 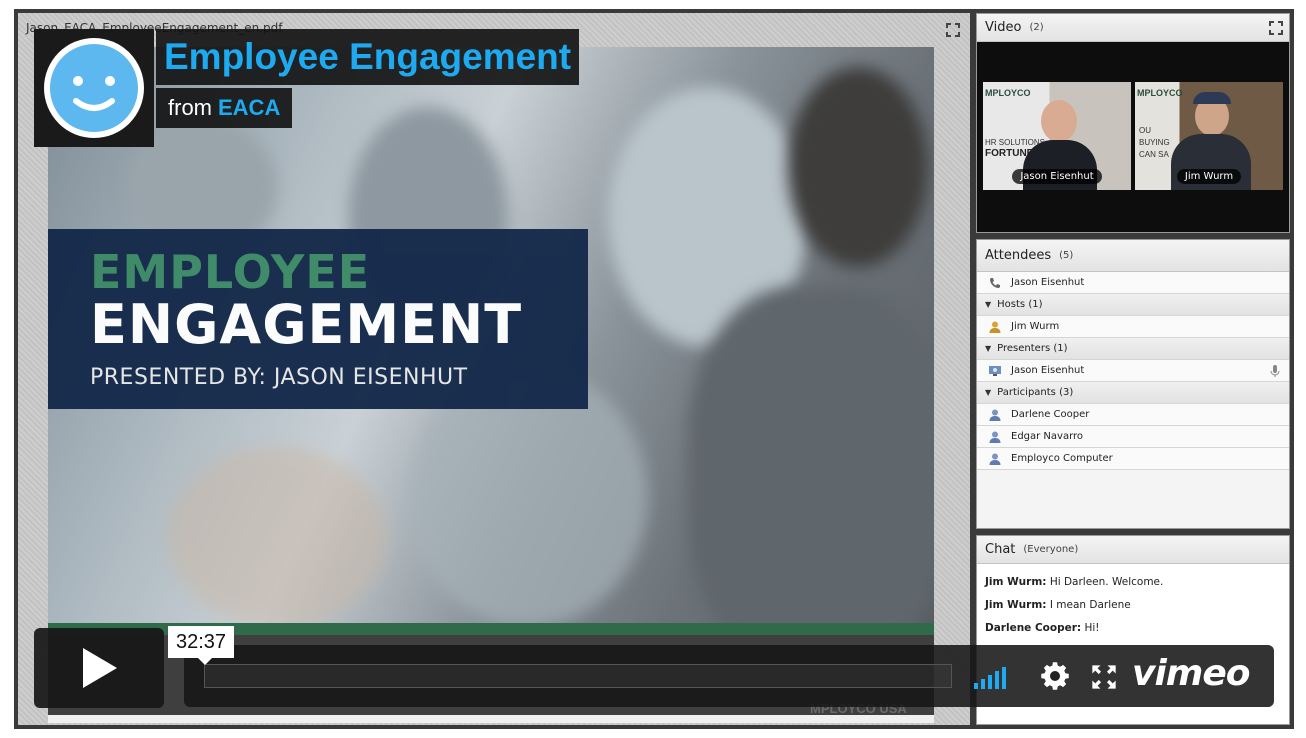 I want to click on attendees-pod-header: Attendees (5), so click(x=1133, y=256).